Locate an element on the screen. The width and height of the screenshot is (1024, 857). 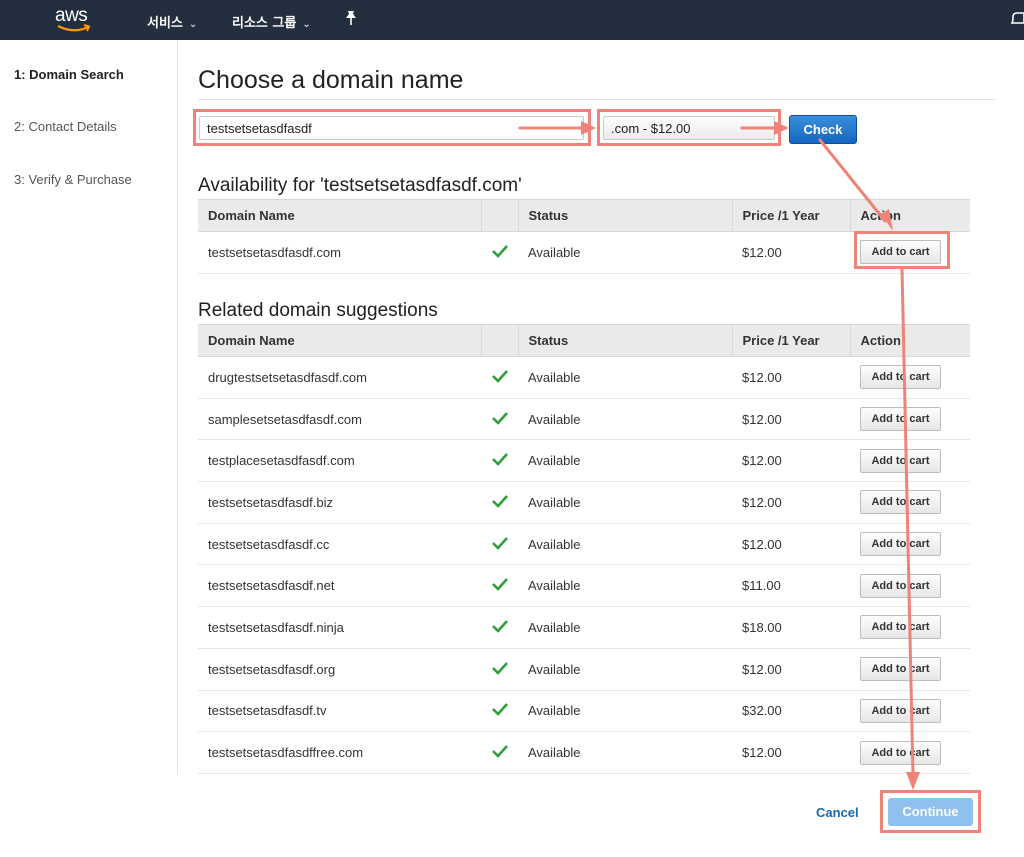
step-verify-purchase: 3: Verify & Purchase is located at coordinates (73, 179).